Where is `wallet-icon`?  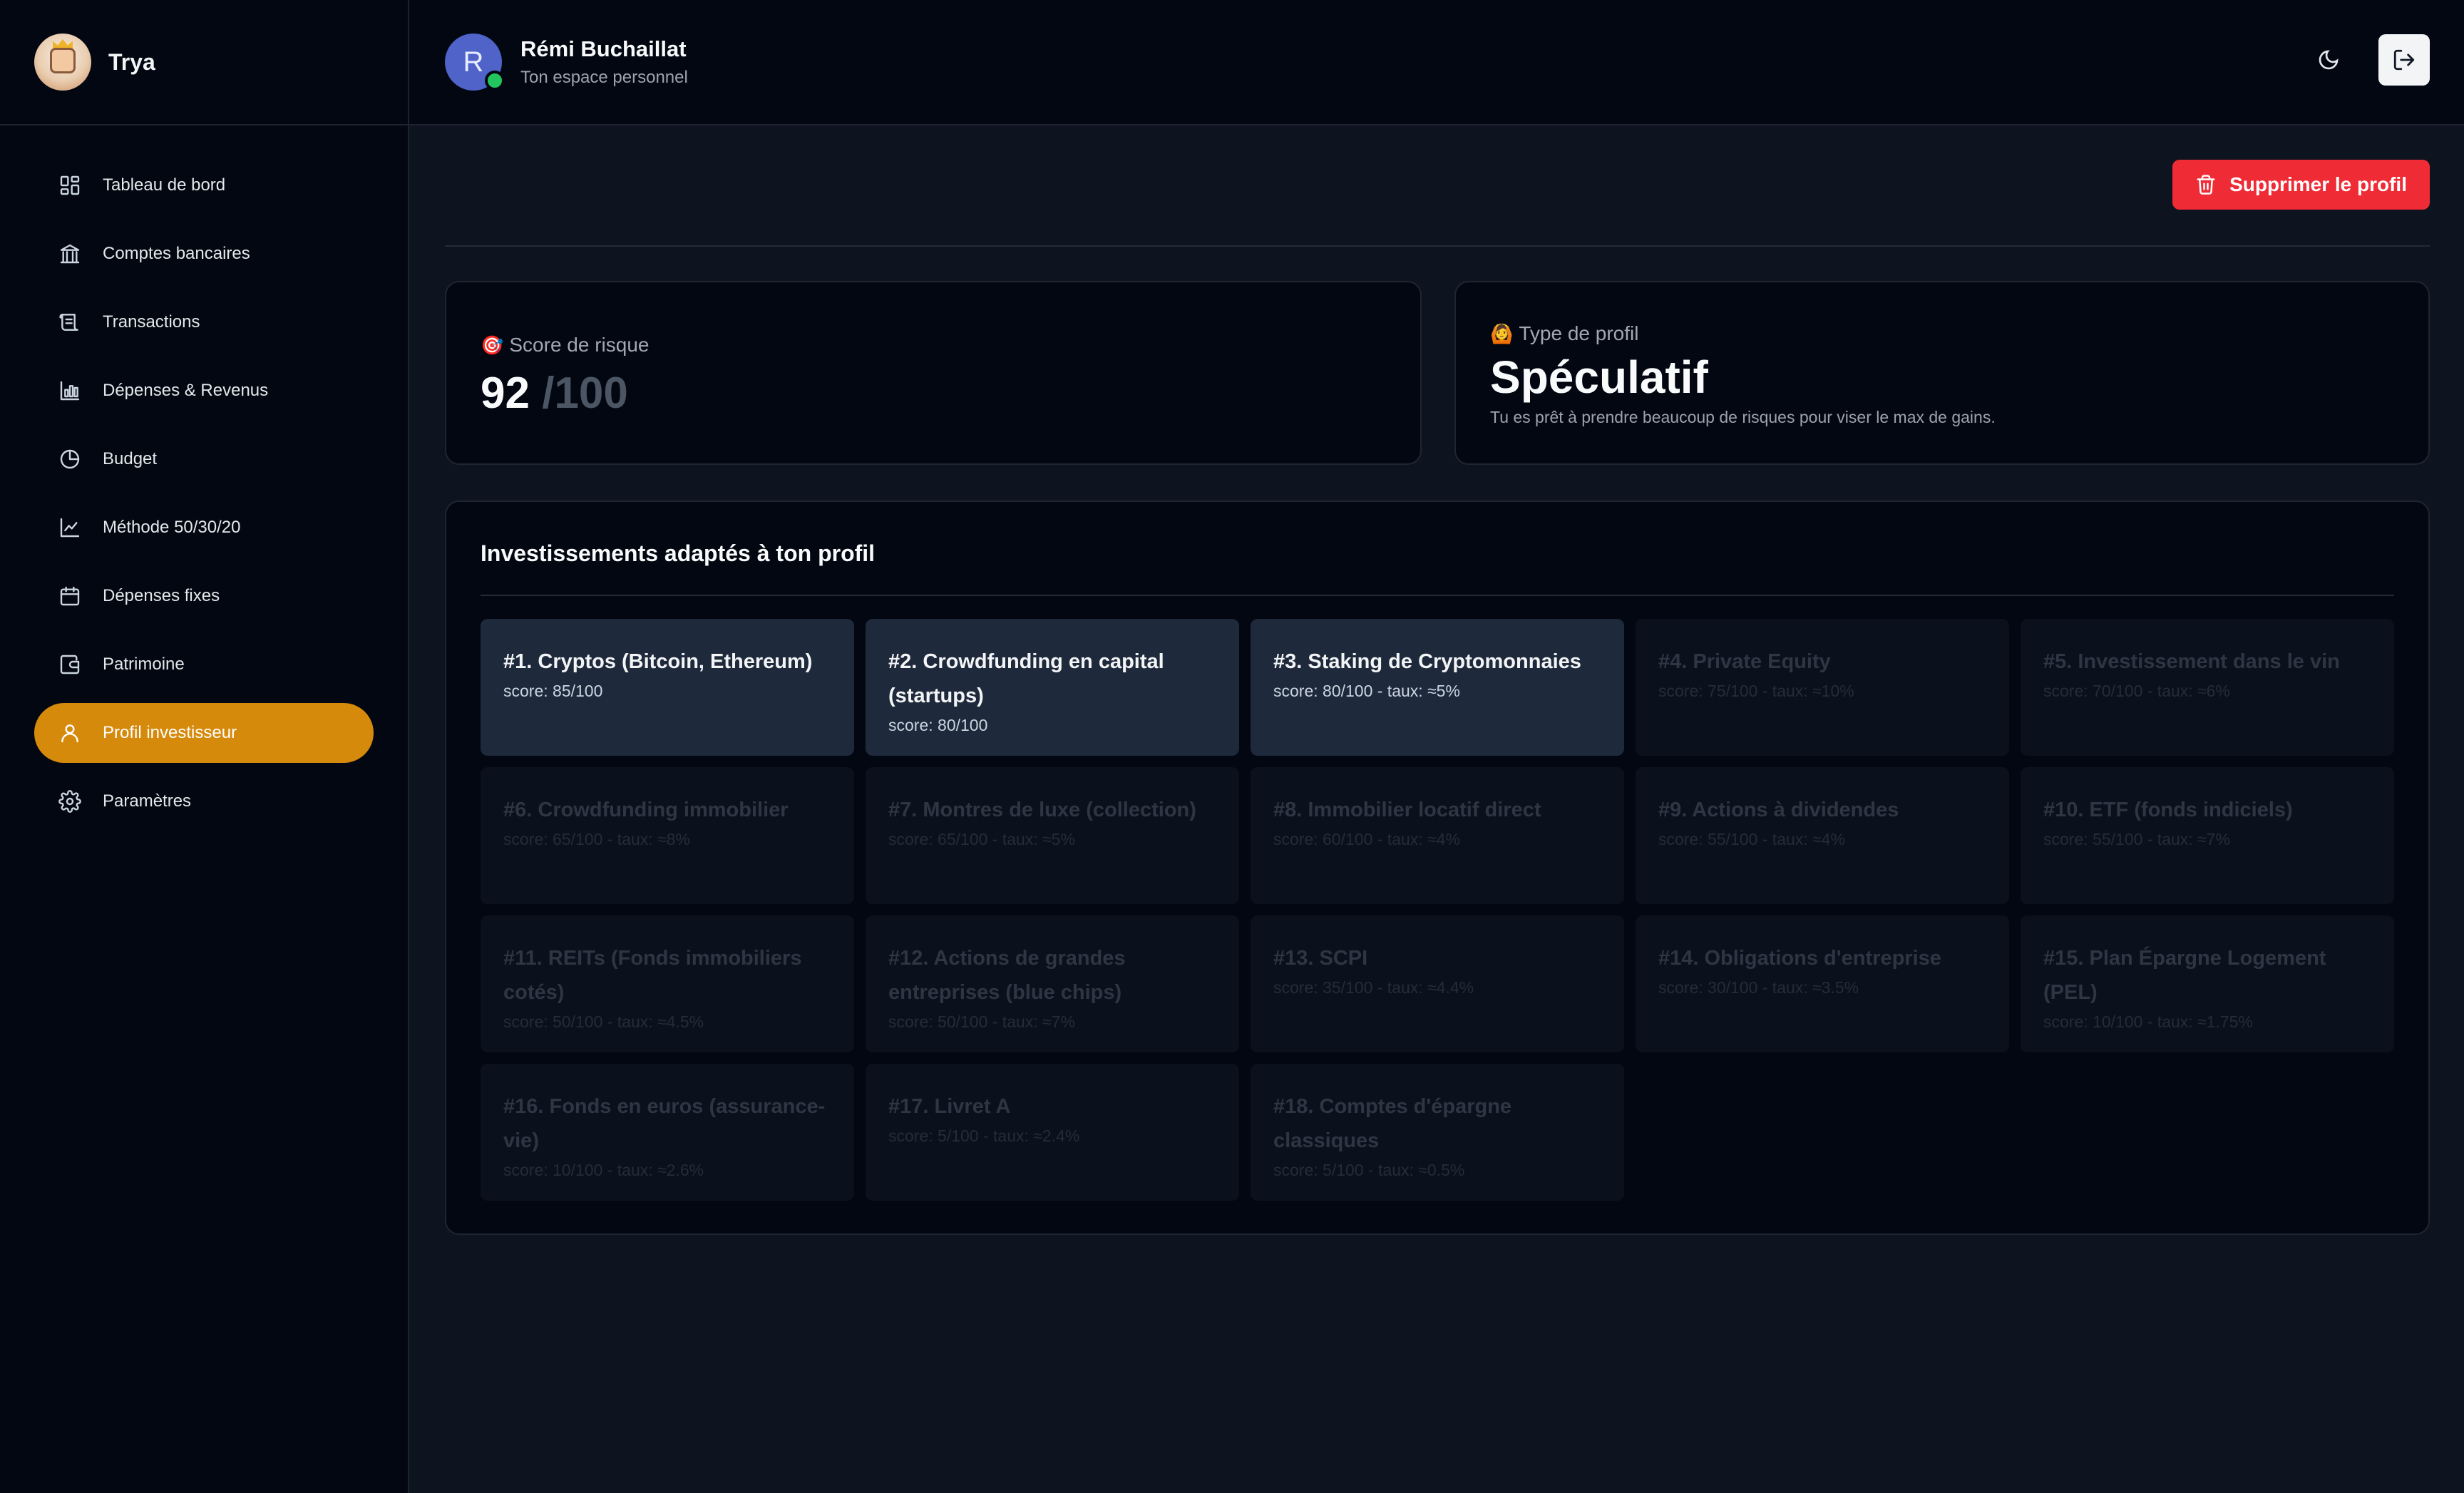 wallet-icon is located at coordinates (70, 664).